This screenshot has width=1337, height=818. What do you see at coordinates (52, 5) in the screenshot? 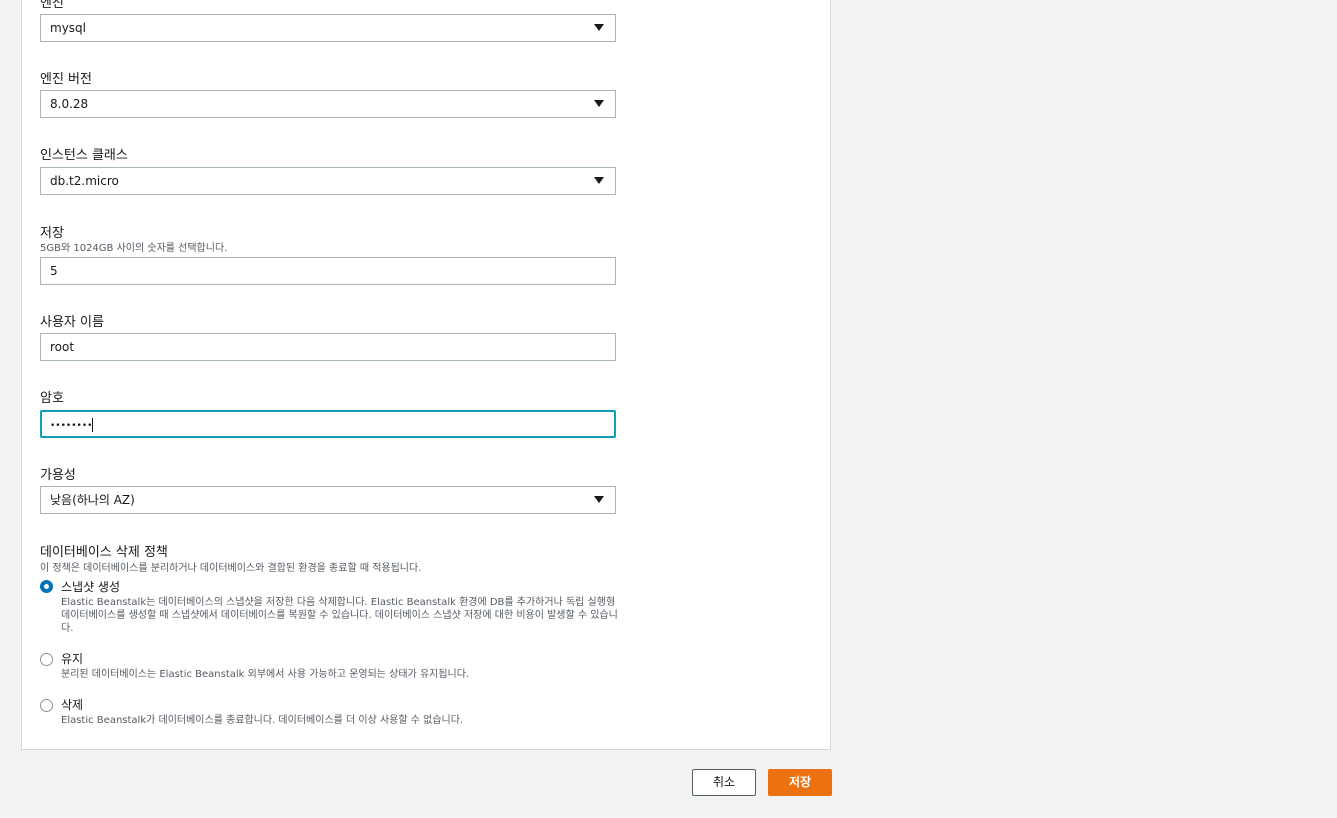
I see `engine-label: 엔진` at bounding box center [52, 5].